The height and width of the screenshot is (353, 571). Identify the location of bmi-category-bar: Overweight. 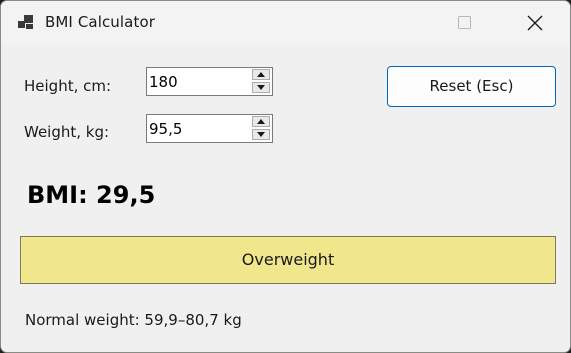
(288, 260).